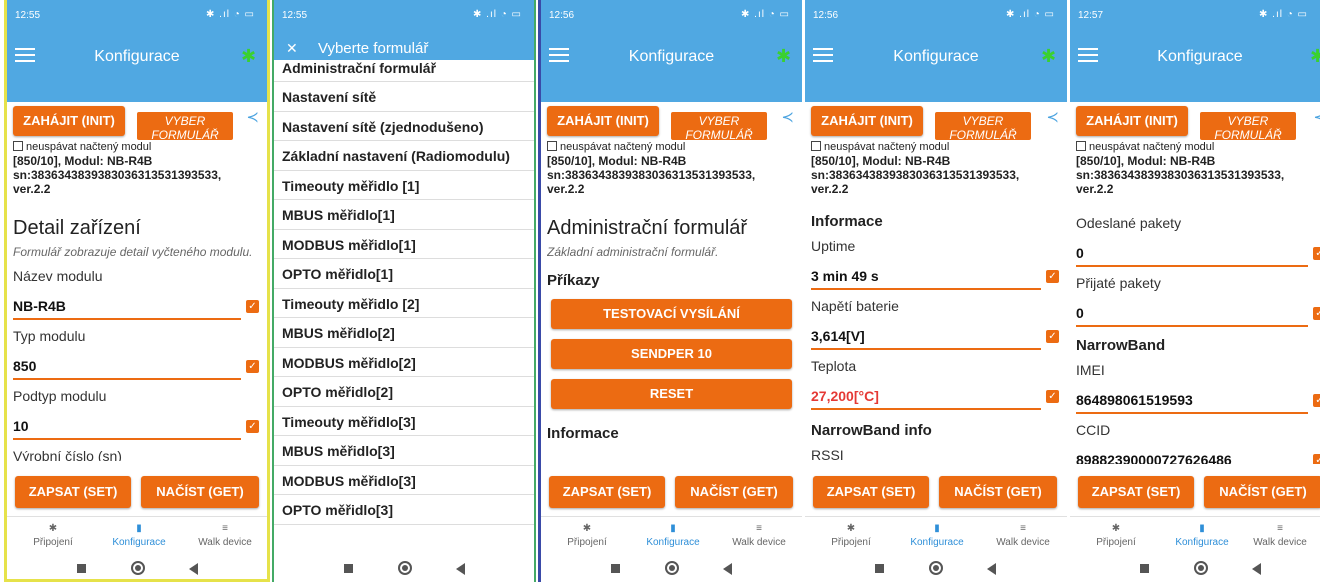 The height and width of the screenshot is (582, 1320). Describe the element at coordinates (404, 97) in the screenshot. I see `form-list-item: Nastavení sítě` at that location.